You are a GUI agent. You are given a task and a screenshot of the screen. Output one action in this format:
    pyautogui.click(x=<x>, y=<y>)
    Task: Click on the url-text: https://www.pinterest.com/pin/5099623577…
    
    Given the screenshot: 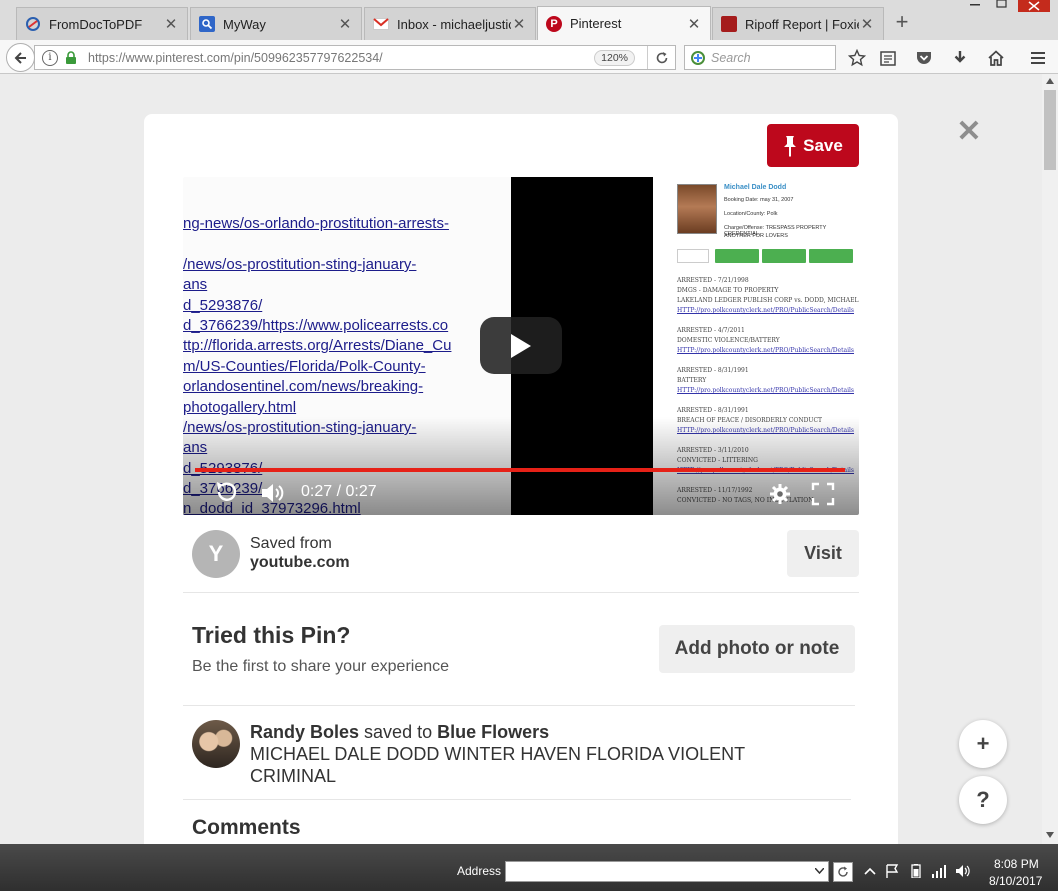 What is the action you would take?
    pyautogui.click(x=341, y=58)
    